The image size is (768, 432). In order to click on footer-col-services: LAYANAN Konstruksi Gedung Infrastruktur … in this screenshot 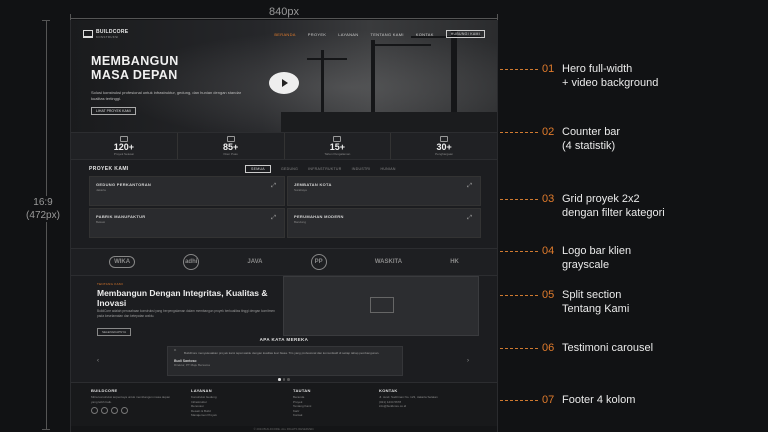, I will do `click(231, 403)`.